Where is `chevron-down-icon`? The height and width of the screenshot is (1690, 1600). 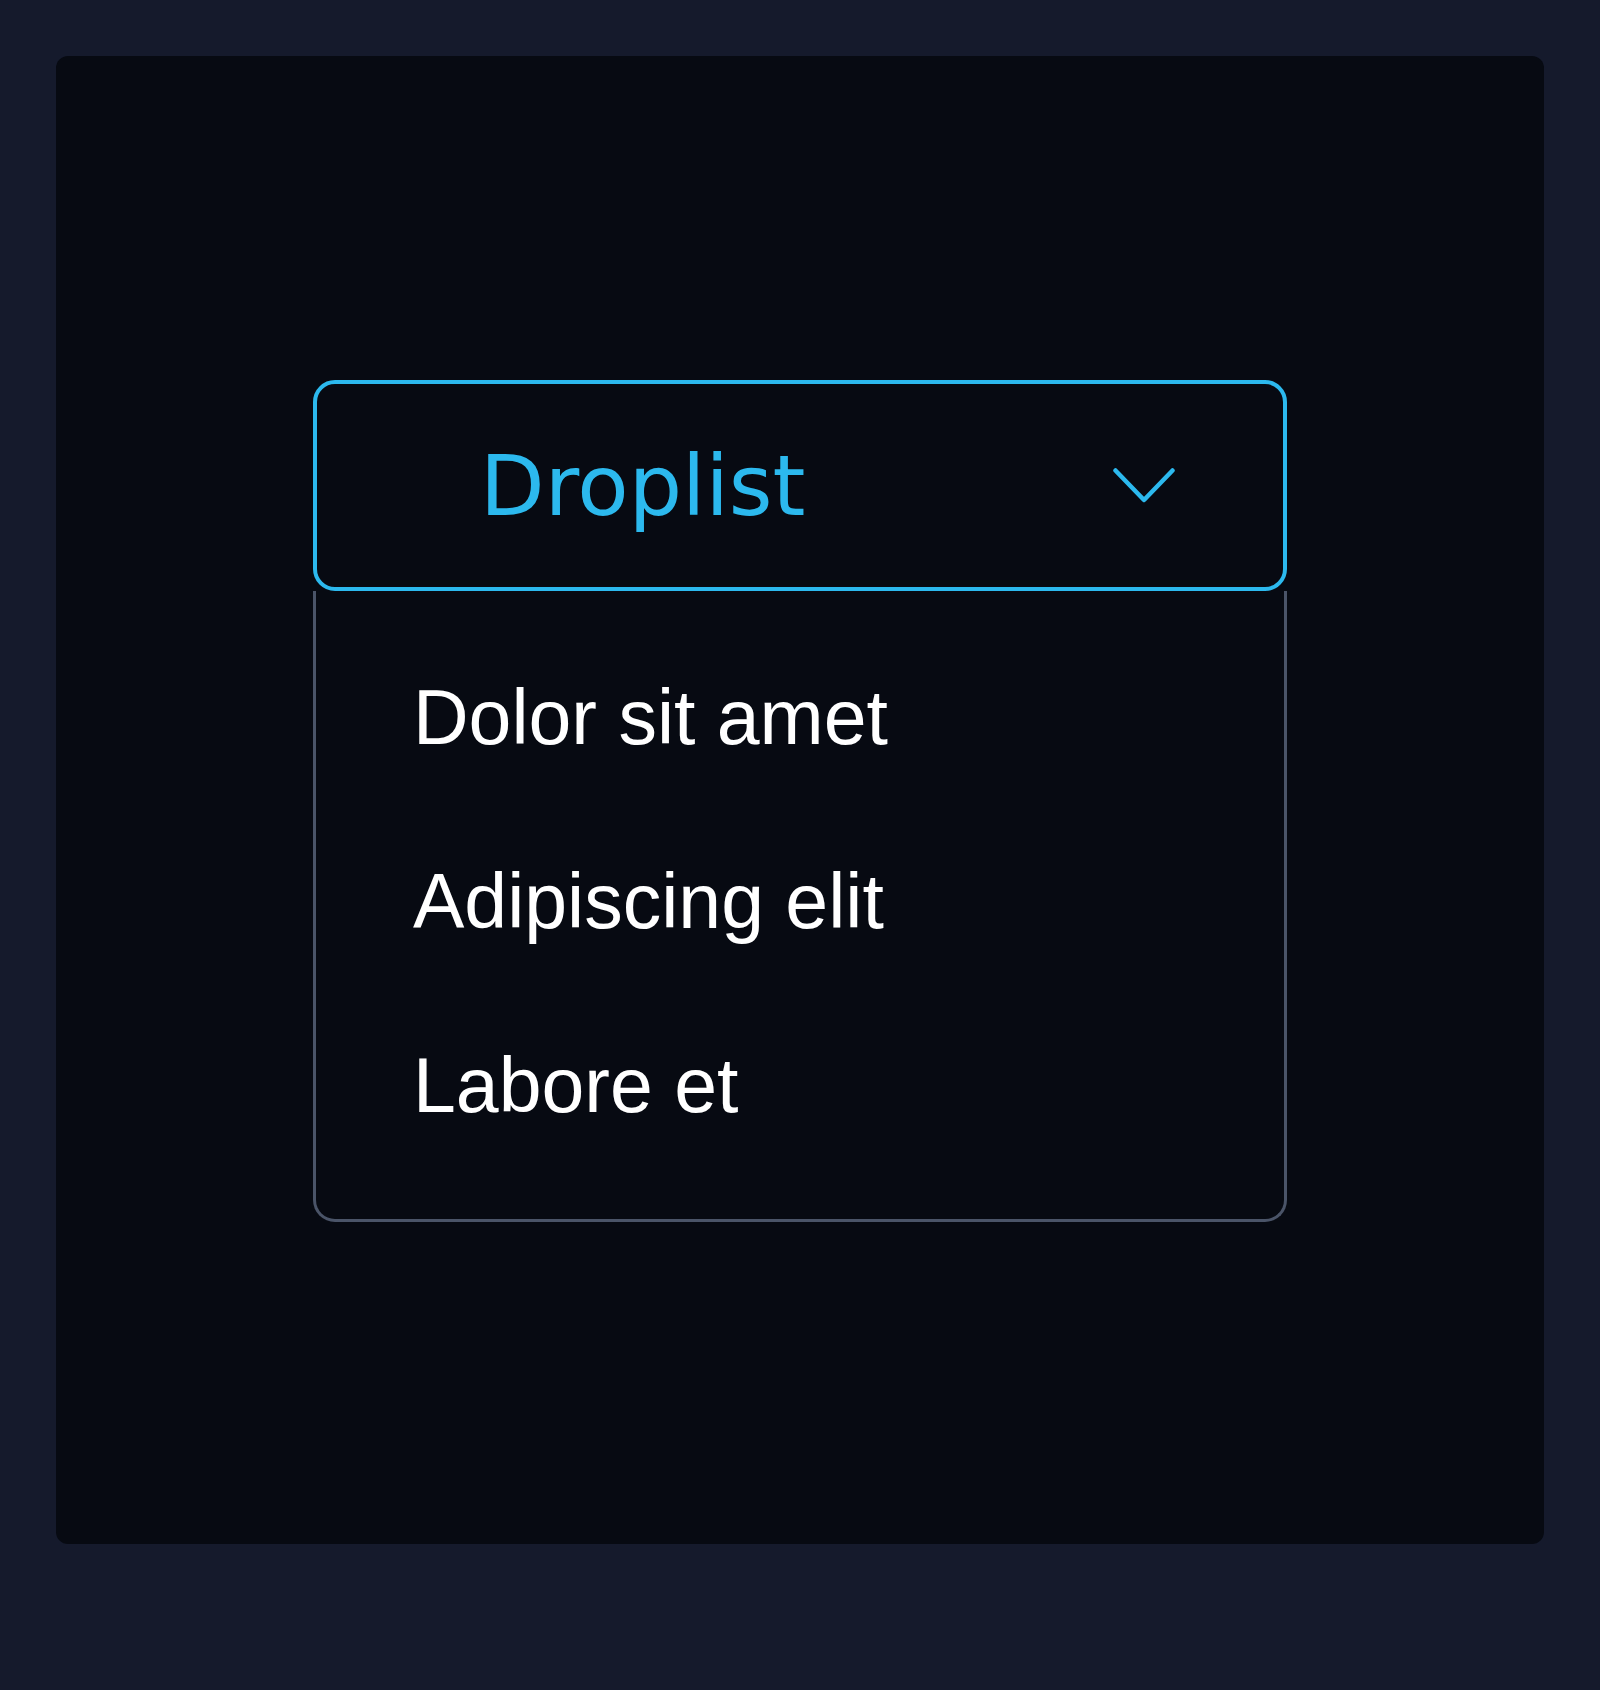 chevron-down-icon is located at coordinates (1144, 485).